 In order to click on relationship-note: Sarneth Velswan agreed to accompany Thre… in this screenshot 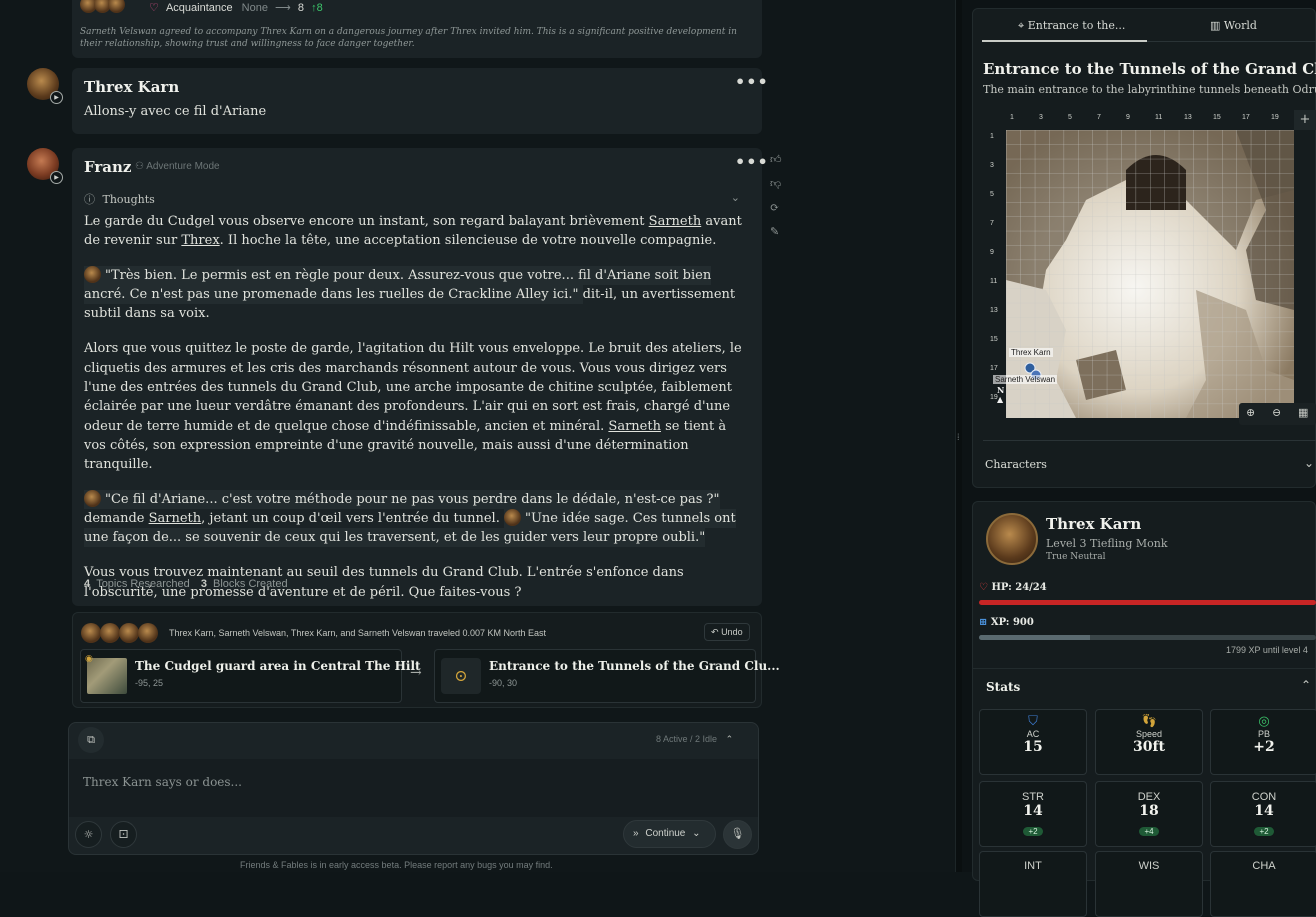, I will do `click(408, 38)`.